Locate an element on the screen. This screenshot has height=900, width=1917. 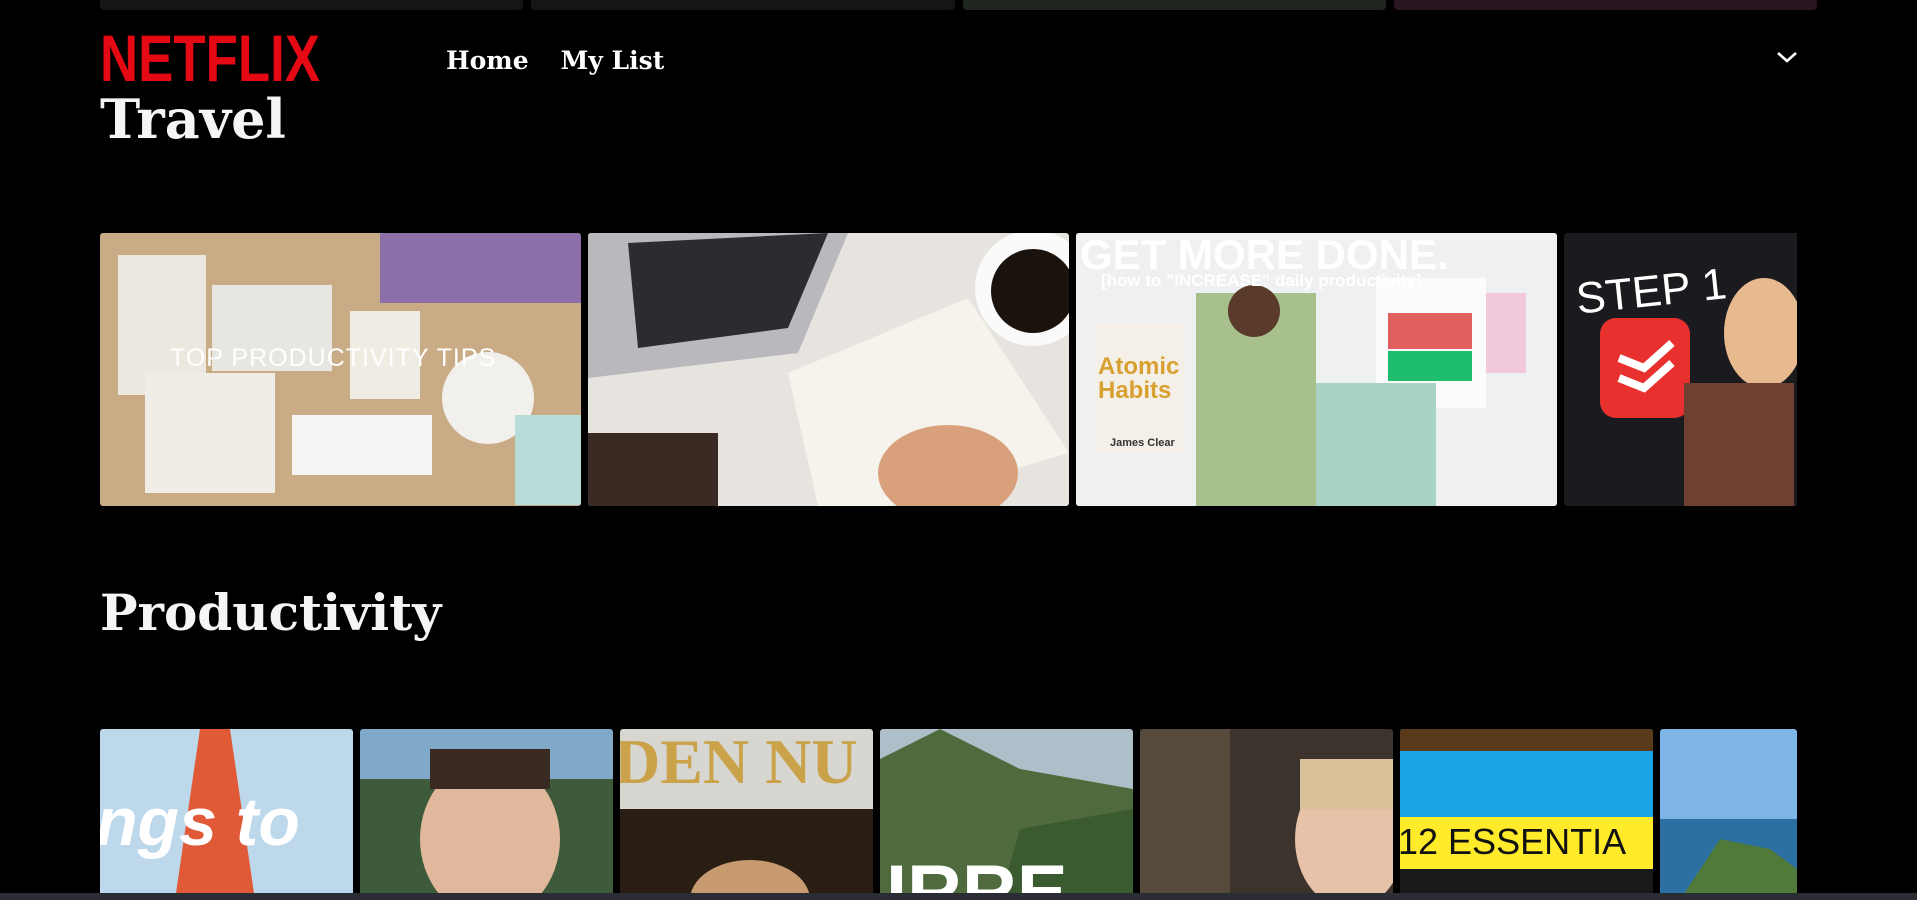
card-golden-nugget: DEN NU is located at coordinates (746, 814).